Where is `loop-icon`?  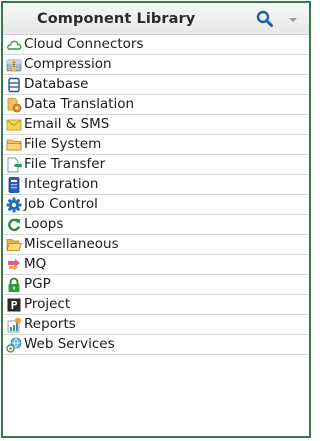
loop-icon is located at coordinates (14, 225).